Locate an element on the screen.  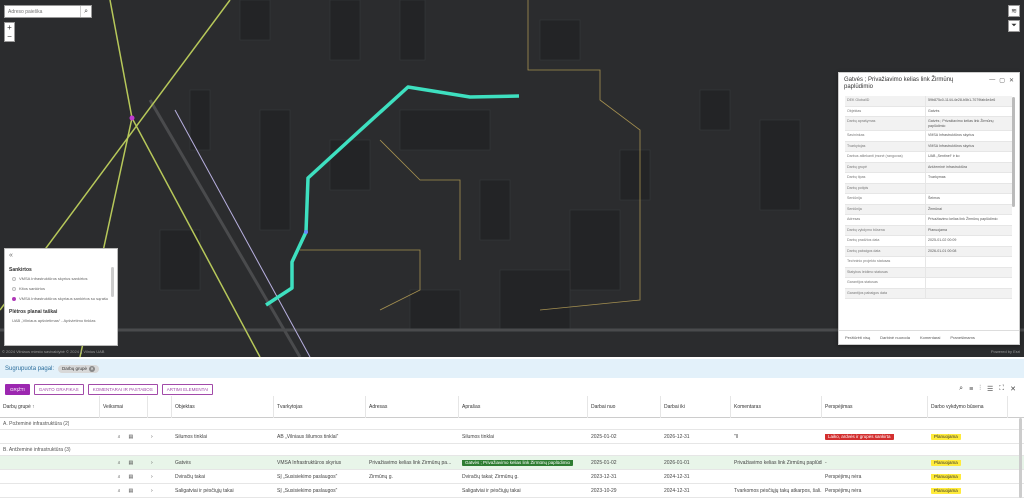
column-header: Darbai nuo is located at coordinates (624, 406).